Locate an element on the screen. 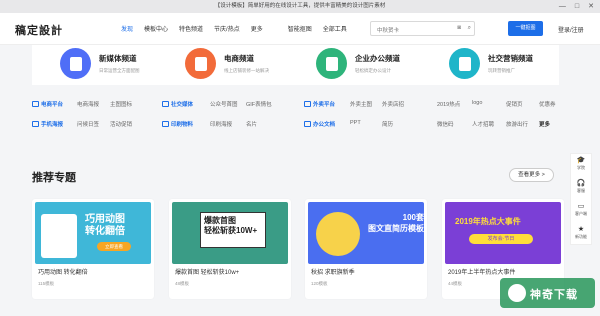 This screenshot has width=600, height=316. window-controls: — □ ✕ is located at coordinates (576, 6).